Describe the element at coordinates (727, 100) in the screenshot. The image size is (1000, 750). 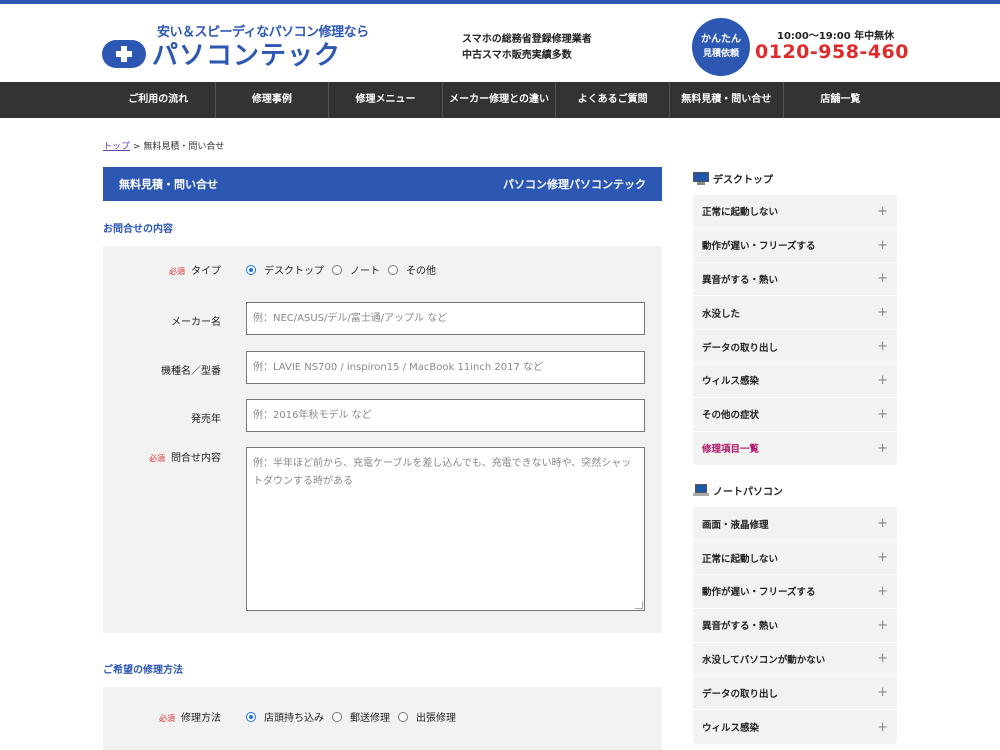
I see `nav-item-estimate: 無料見積・問い合せ` at that location.